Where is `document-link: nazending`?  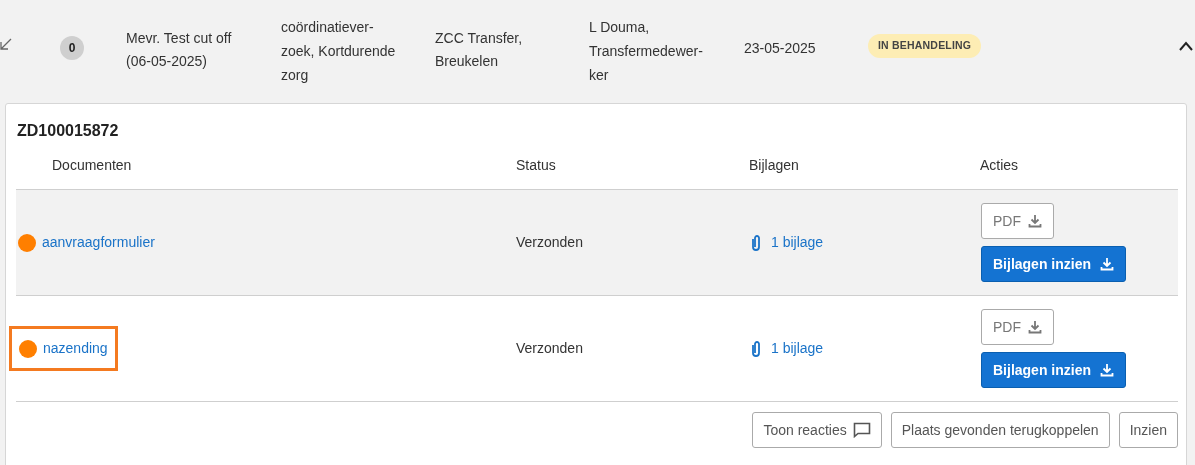 document-link: nazending is located at coordinates (75, 348).